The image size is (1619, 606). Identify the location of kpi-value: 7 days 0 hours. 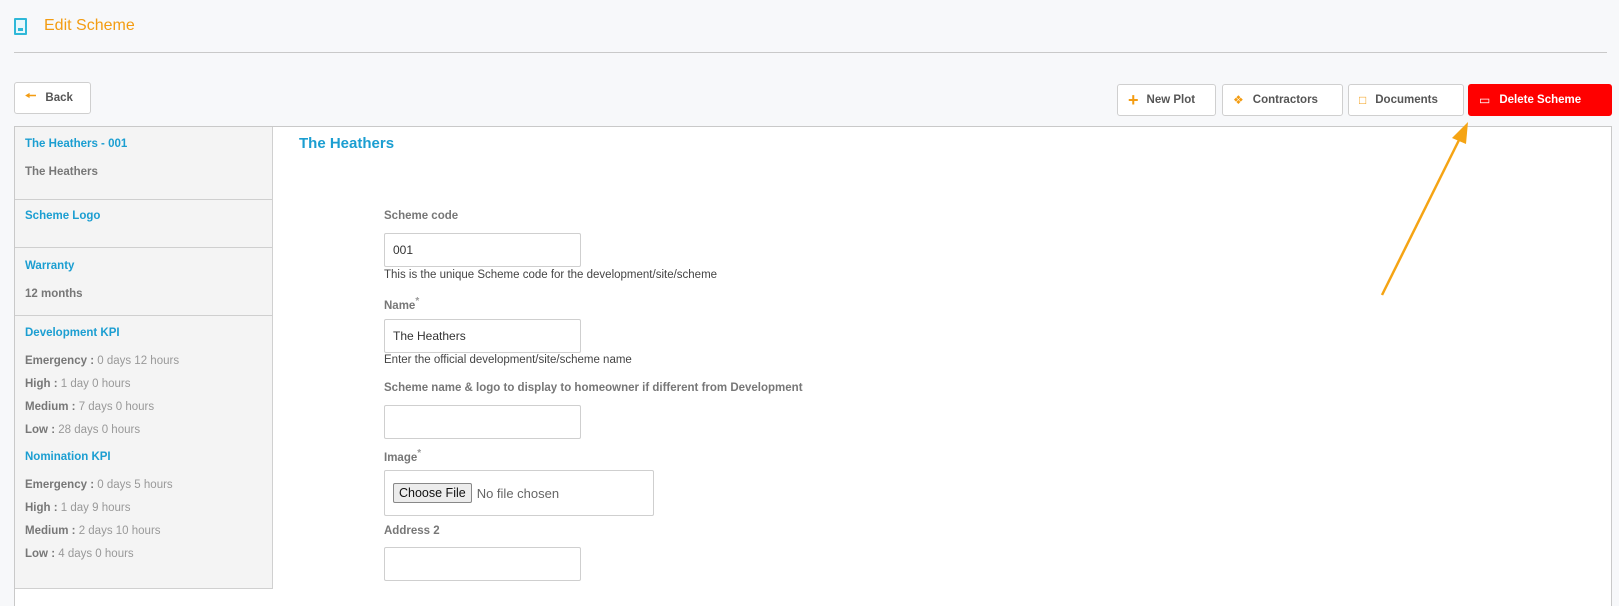
(116, 407).